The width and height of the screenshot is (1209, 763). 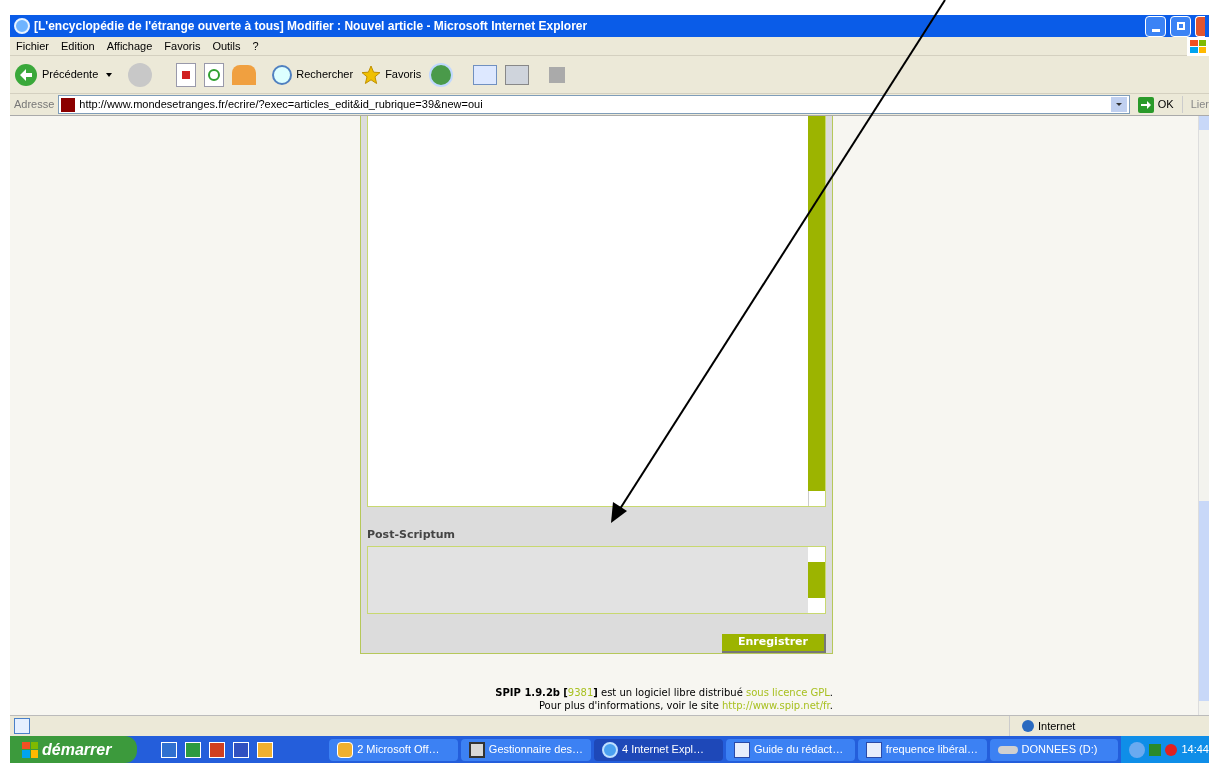 I want to click on clock: 14:44, so click(x=1195, y=750).